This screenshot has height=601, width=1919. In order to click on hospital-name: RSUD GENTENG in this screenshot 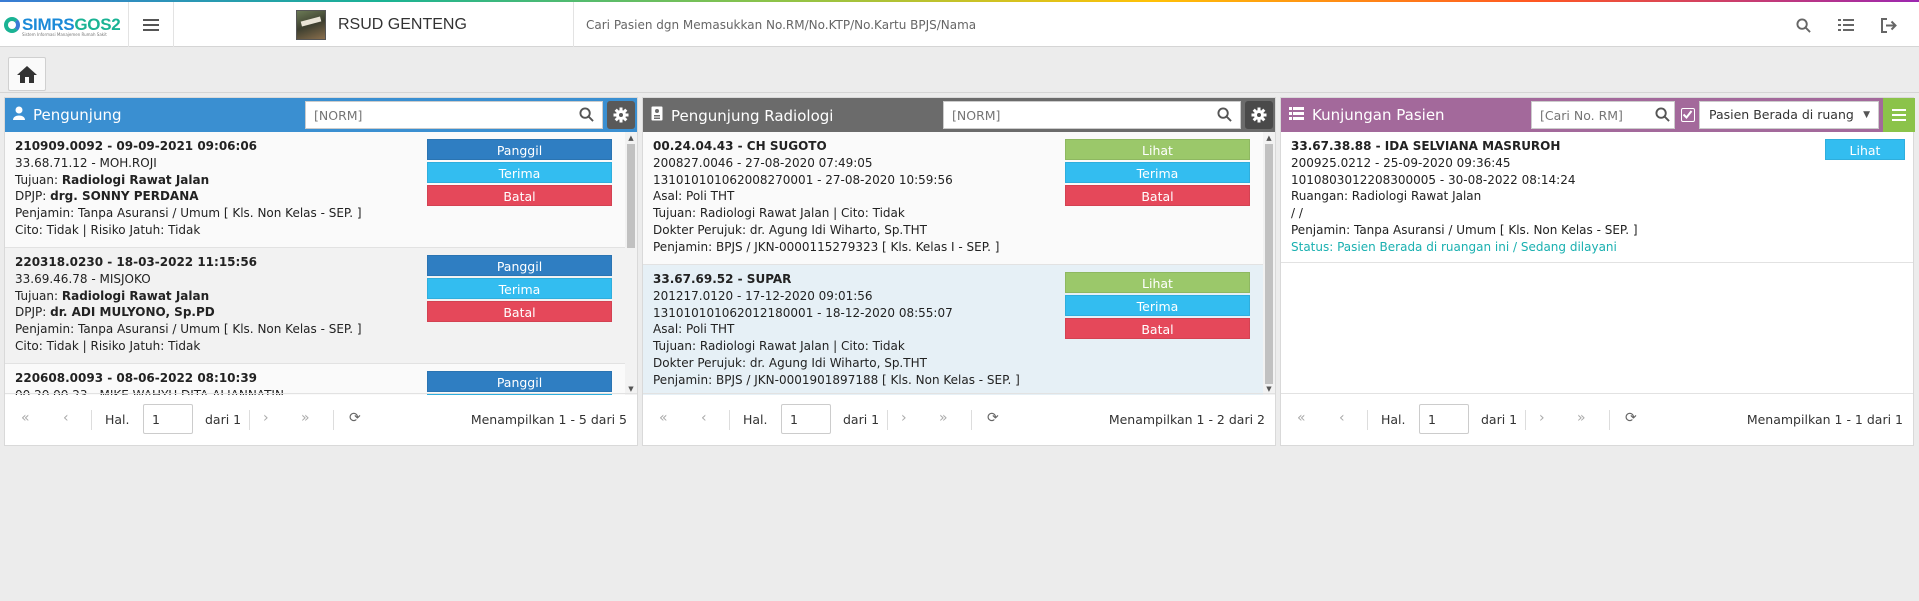, I will do `click(402, 24)`.